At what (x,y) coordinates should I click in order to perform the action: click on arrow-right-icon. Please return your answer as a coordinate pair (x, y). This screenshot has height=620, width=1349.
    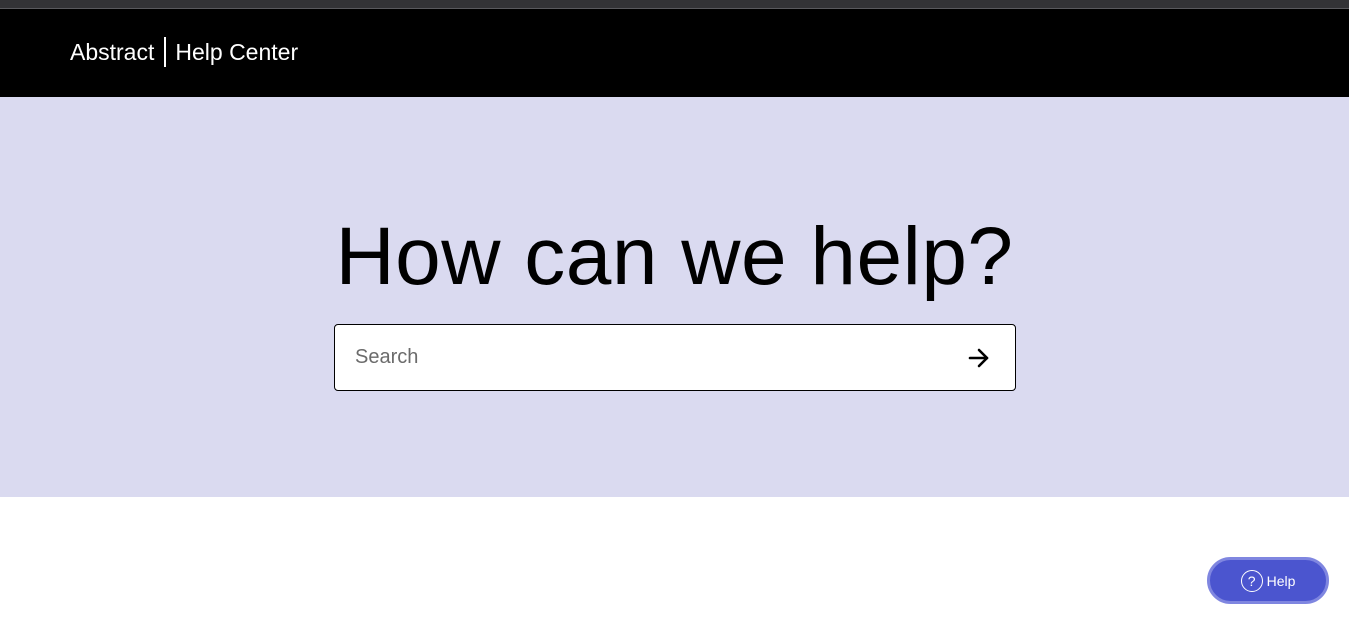
    Looking at the image, I should click on (978, 357).